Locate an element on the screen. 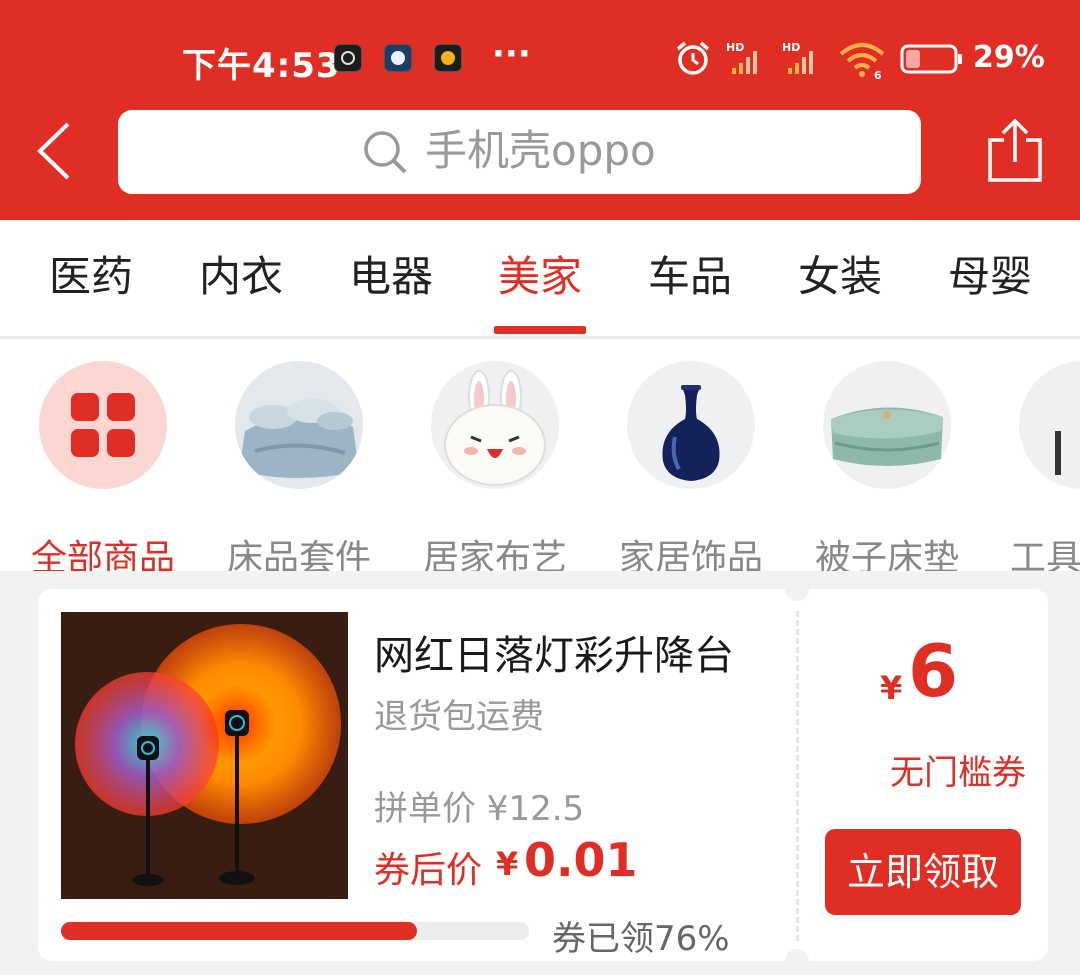  after-coupon-price: 0.01 is located at coordinates (581, 860).